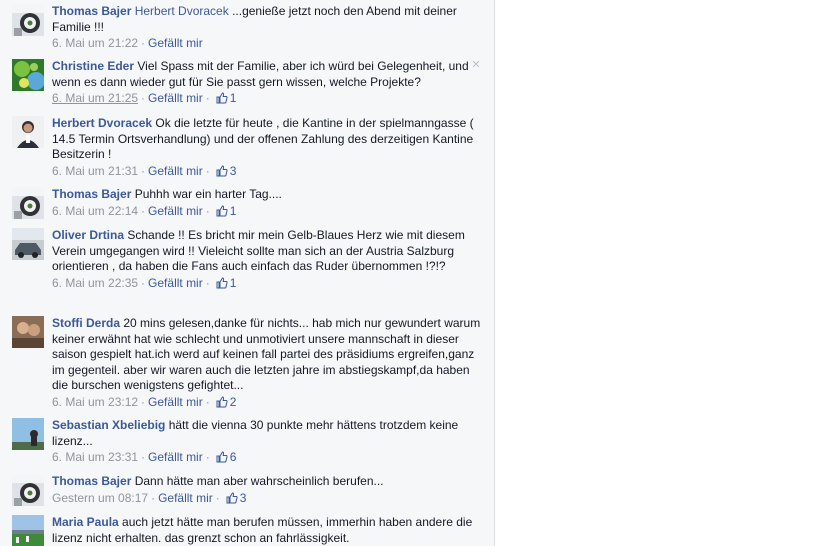 The height and width of the screenshot is (546, 819). Describe the element at coordinates (267, 98) in the screenshot. I see `comment-meta: 6. Mai um 21:25 · Gefällt mir · 1` at that location.